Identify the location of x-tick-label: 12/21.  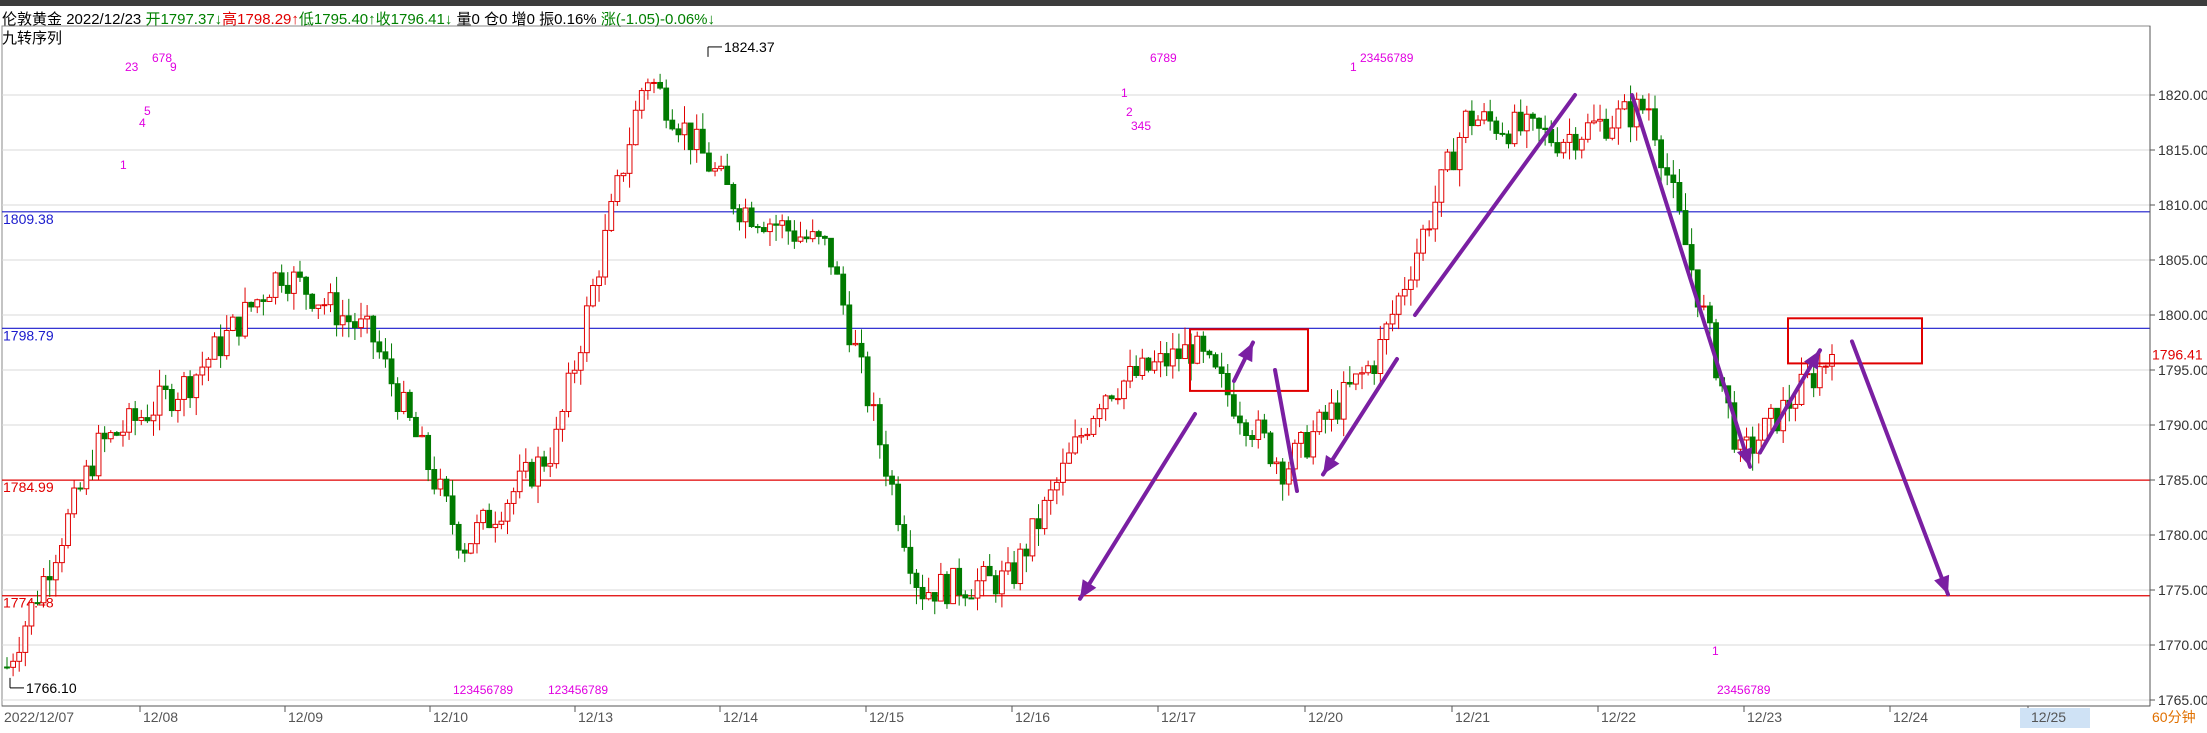
(1472, 717).